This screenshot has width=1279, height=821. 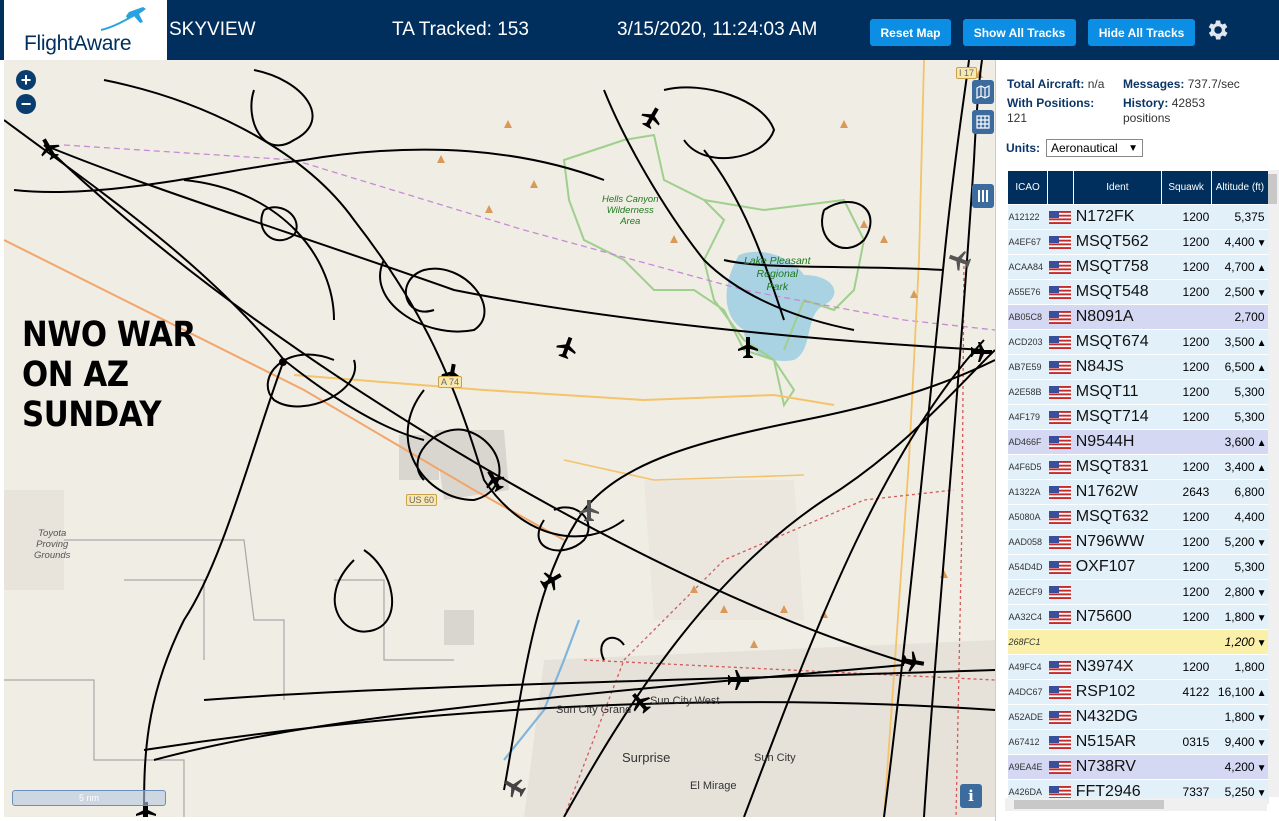 What do you see at coordinates (1117, 342) in the screenshot?
I see `ident-cell: MSQT674` at bounding box center [1117, 342].